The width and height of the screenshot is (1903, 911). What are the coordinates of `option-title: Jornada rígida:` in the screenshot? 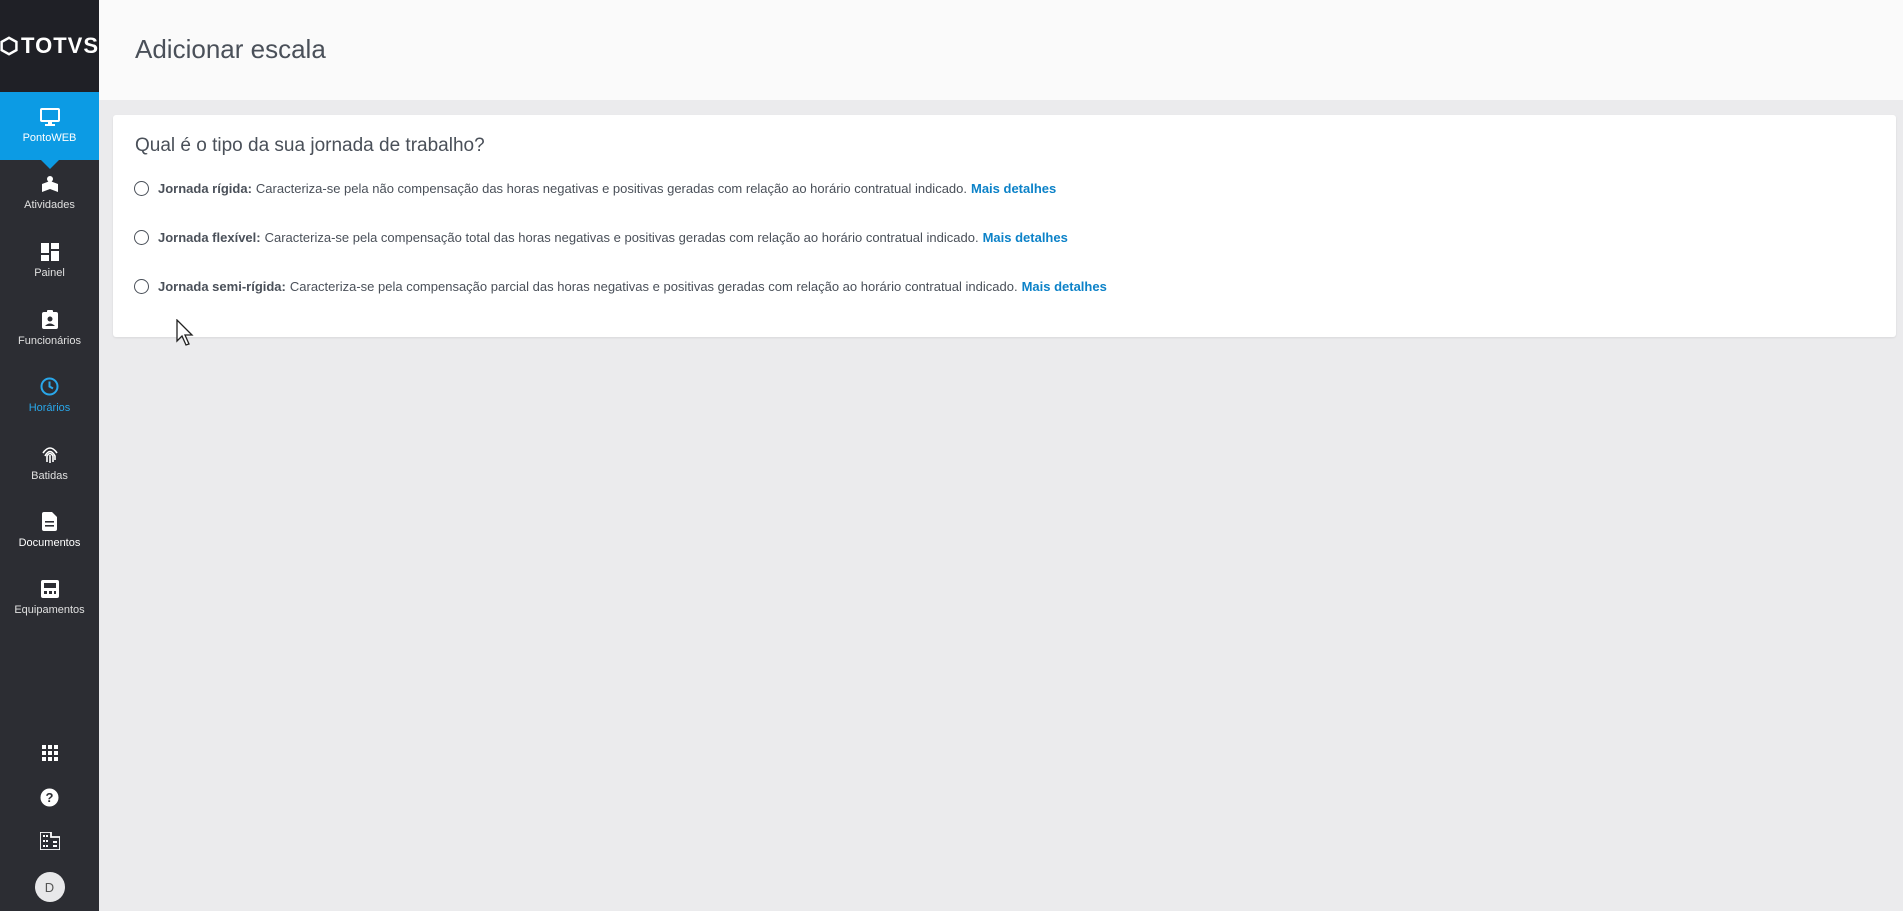 It's located at (205, 188).